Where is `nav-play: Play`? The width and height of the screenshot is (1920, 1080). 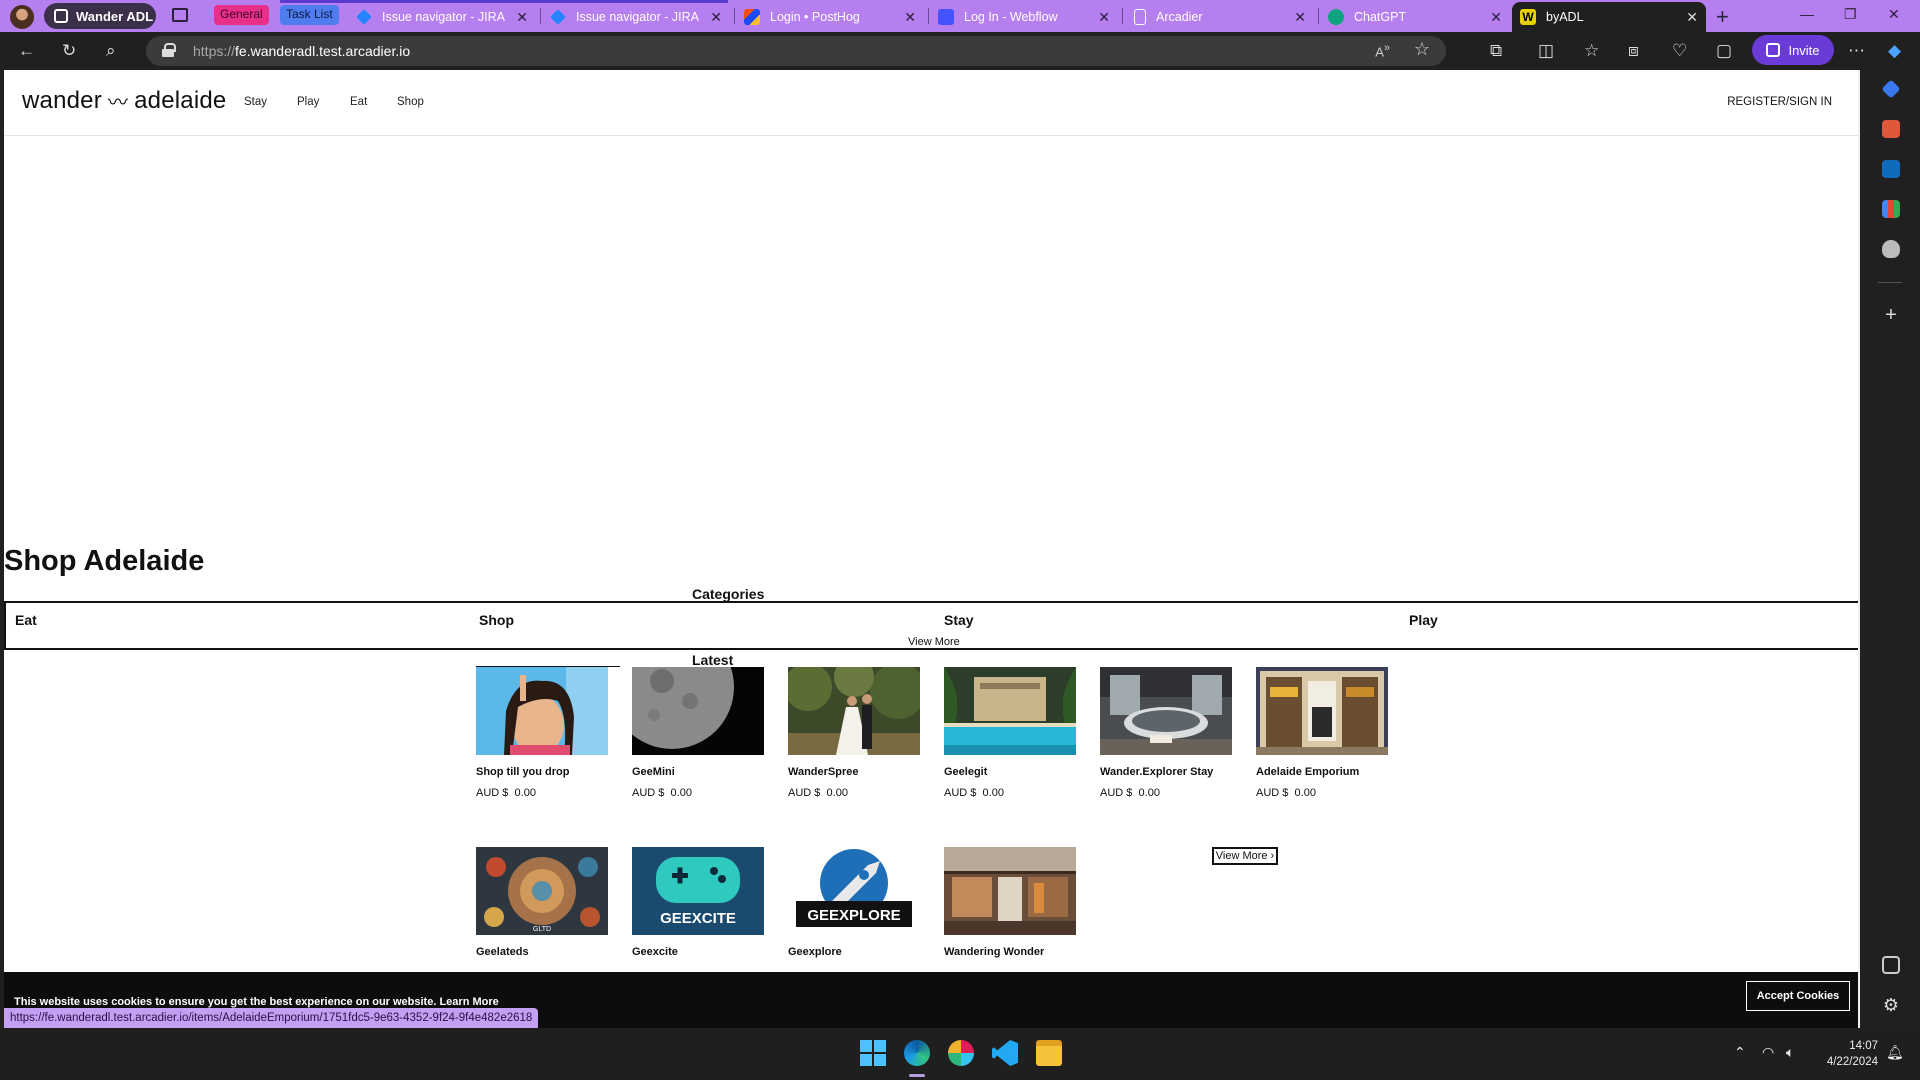
nav-play: Play is located at coordinates (308, 102).